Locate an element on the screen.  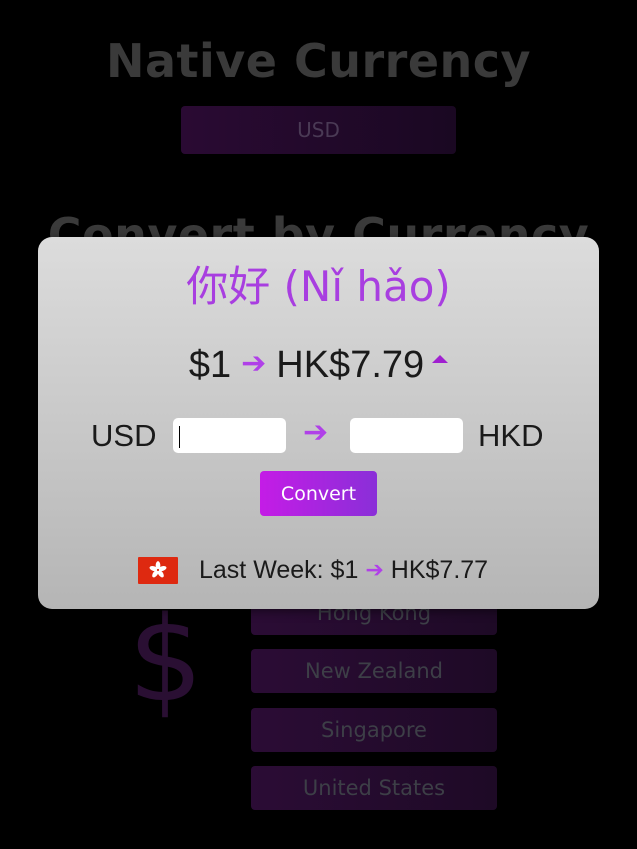
rate-from: $1 is located at coordinates (210, 365).